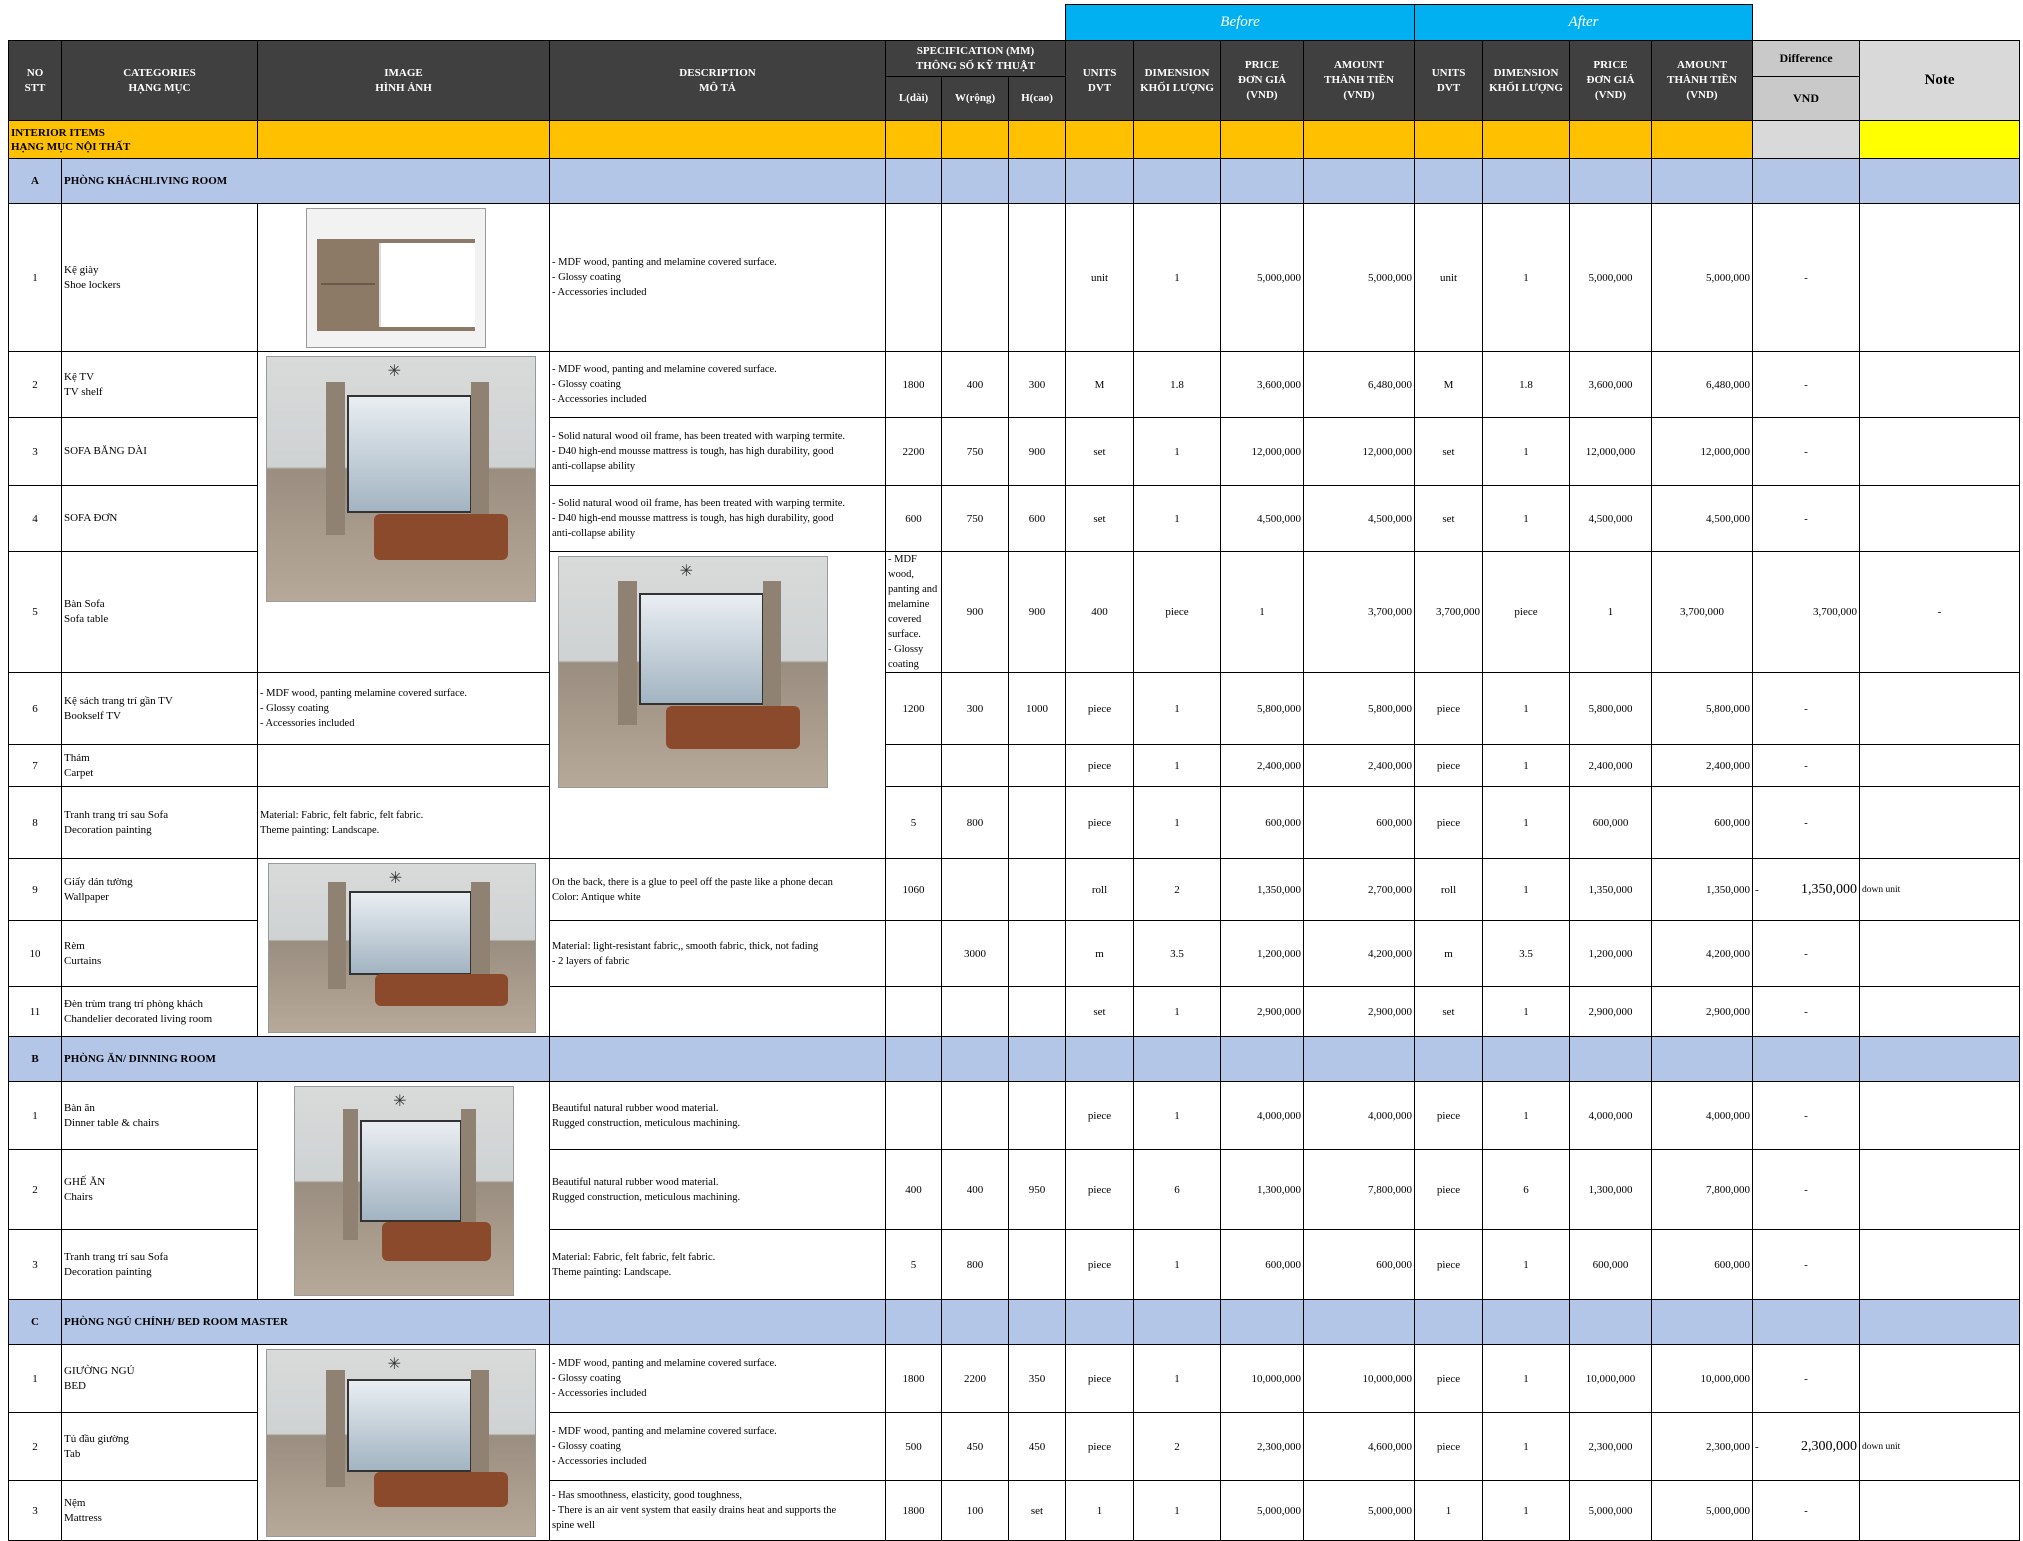  I want to click on spec-height: 950, so click(1037, 1189).